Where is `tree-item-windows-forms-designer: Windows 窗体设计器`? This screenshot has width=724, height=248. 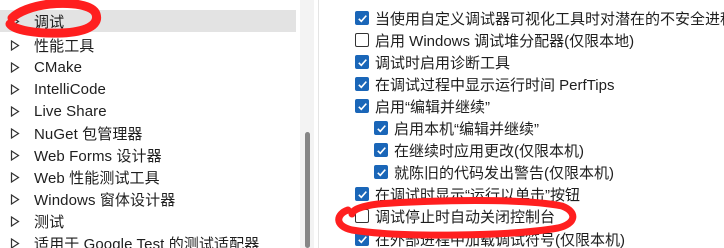 tree-item-windows-forms-designer: Windows 窗体设计器 is located at coordinates (148, 199).